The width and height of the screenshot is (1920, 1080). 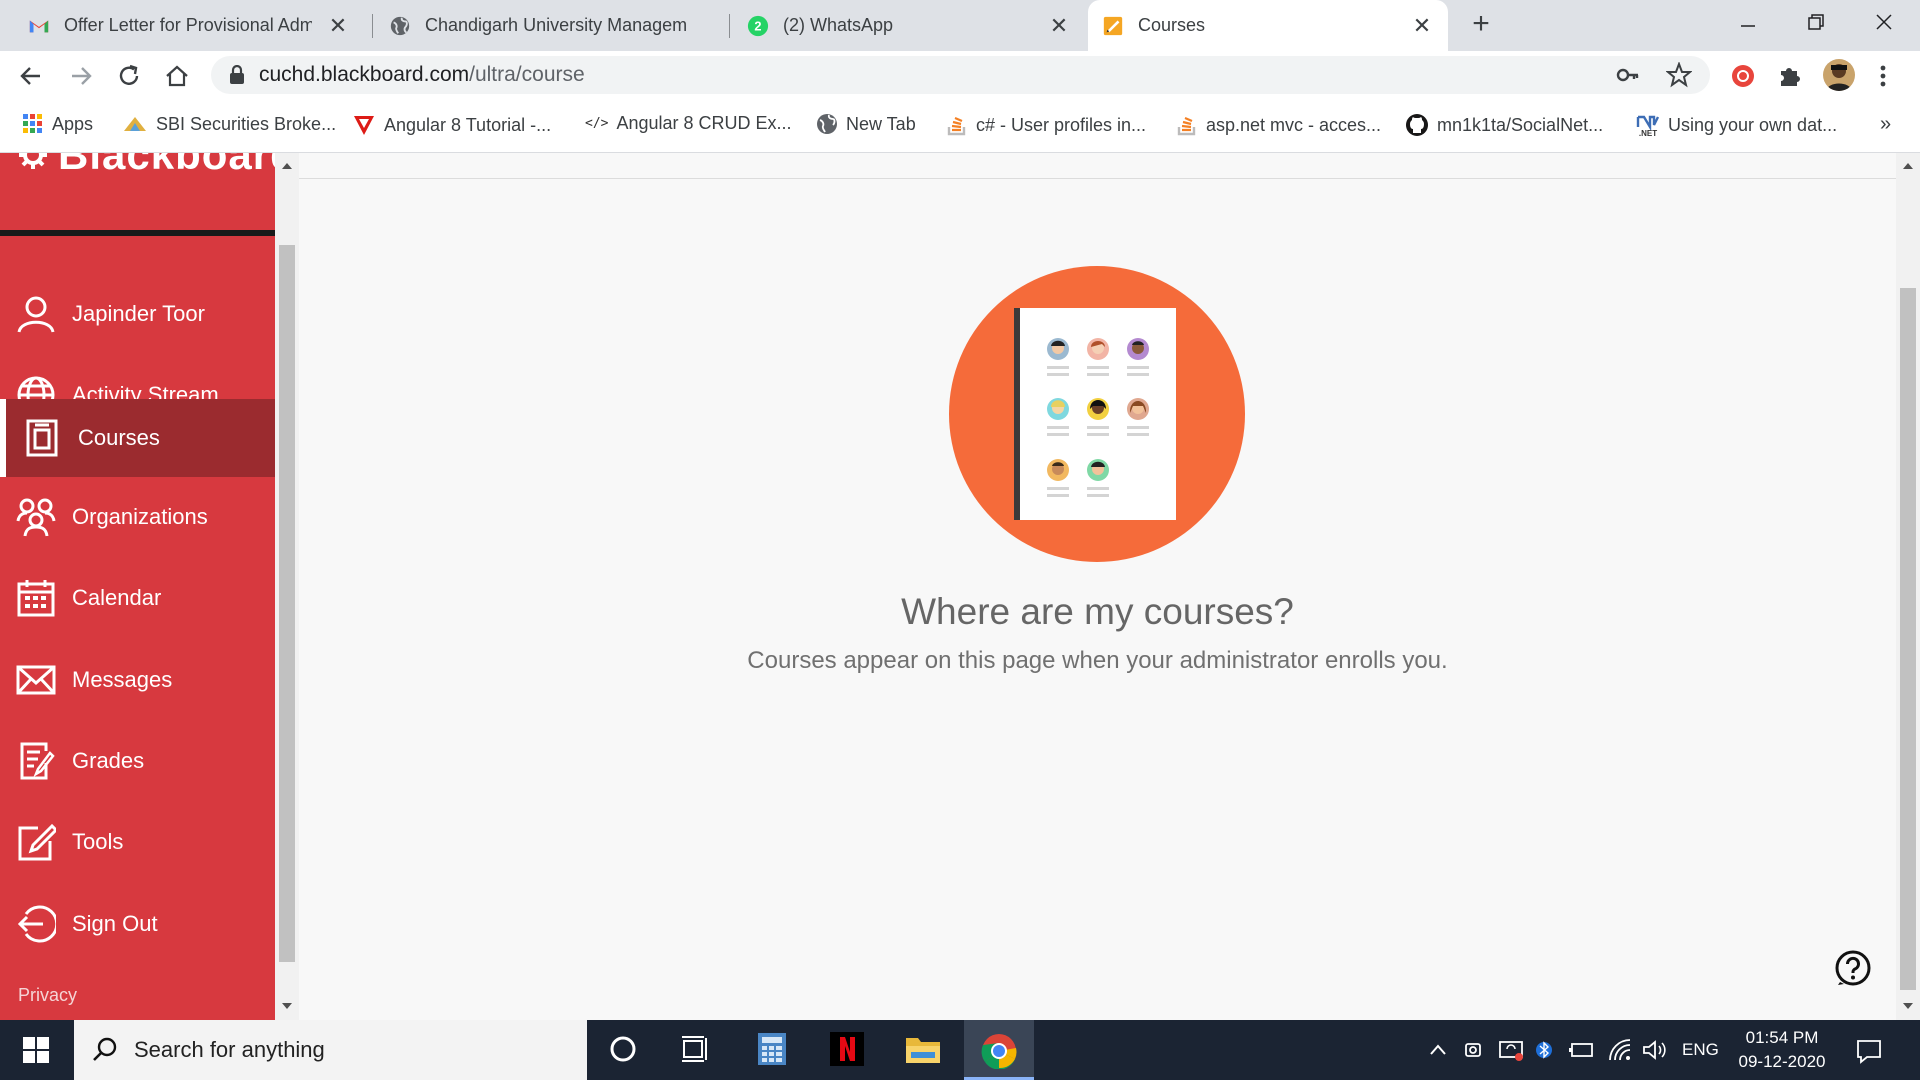 I want to click on sign-out-icon, so click(x=36, y=924).